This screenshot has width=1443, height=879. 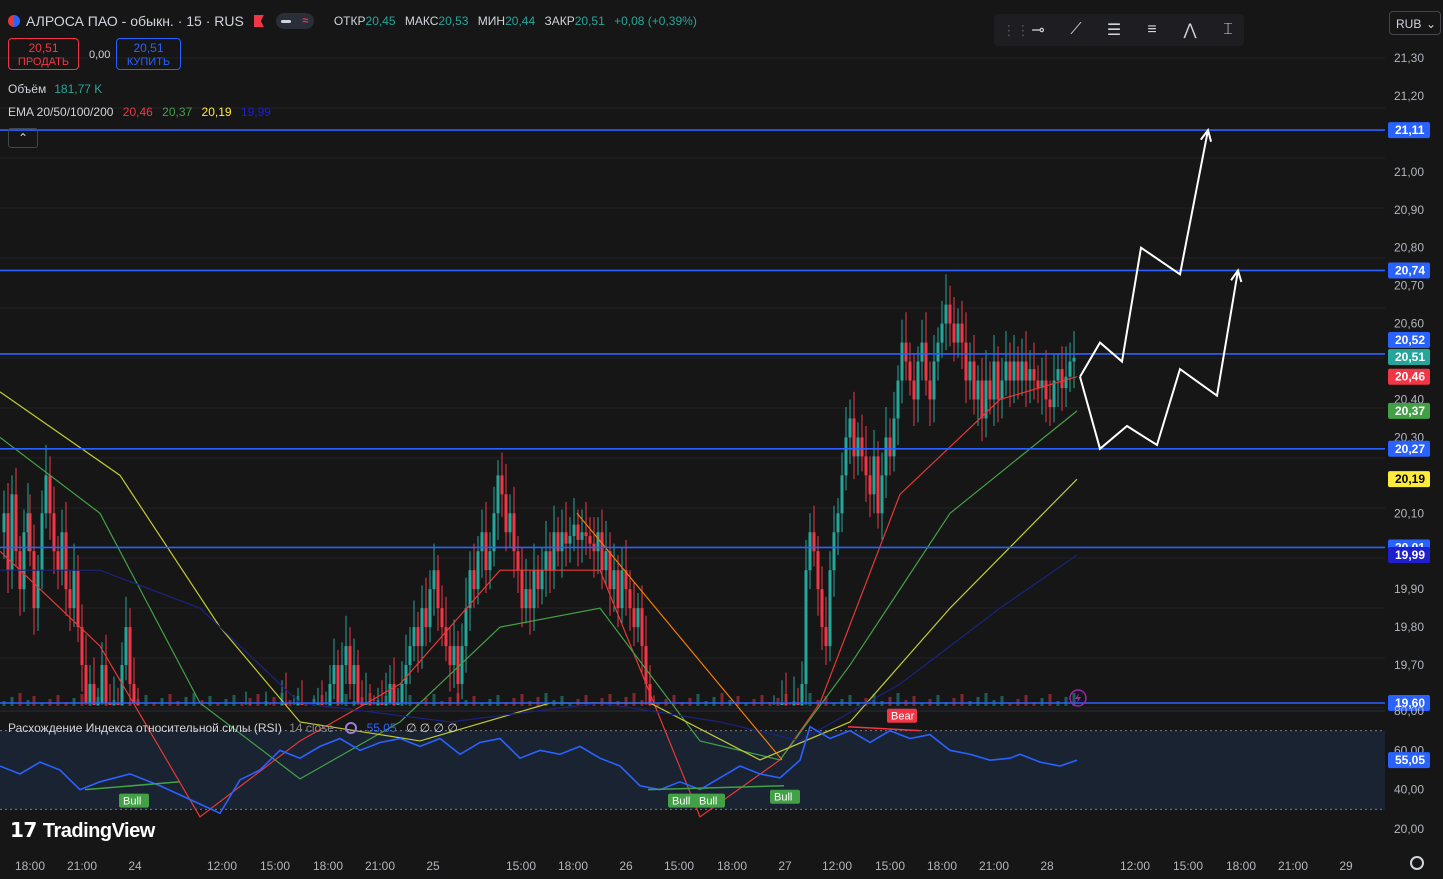 I want to click on price-tick-label: 20,90, so click(x=1409, y=210).